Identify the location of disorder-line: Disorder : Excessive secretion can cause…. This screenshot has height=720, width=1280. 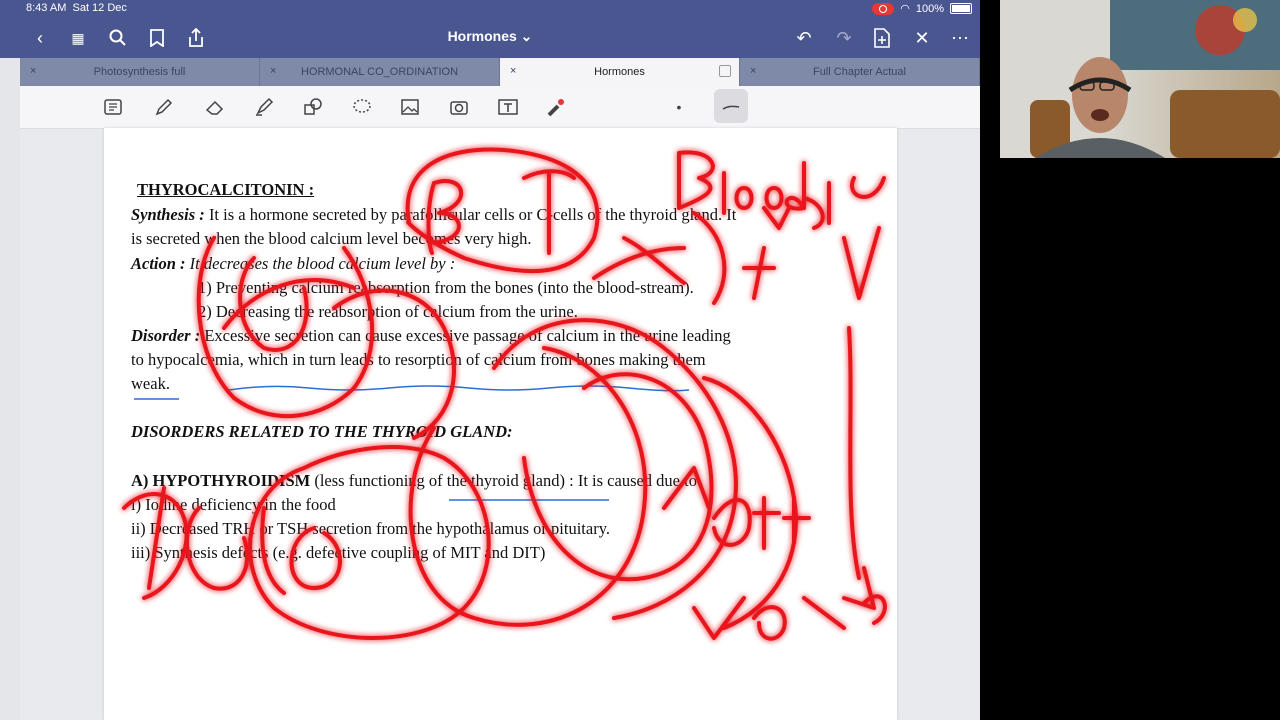
(431, 335).